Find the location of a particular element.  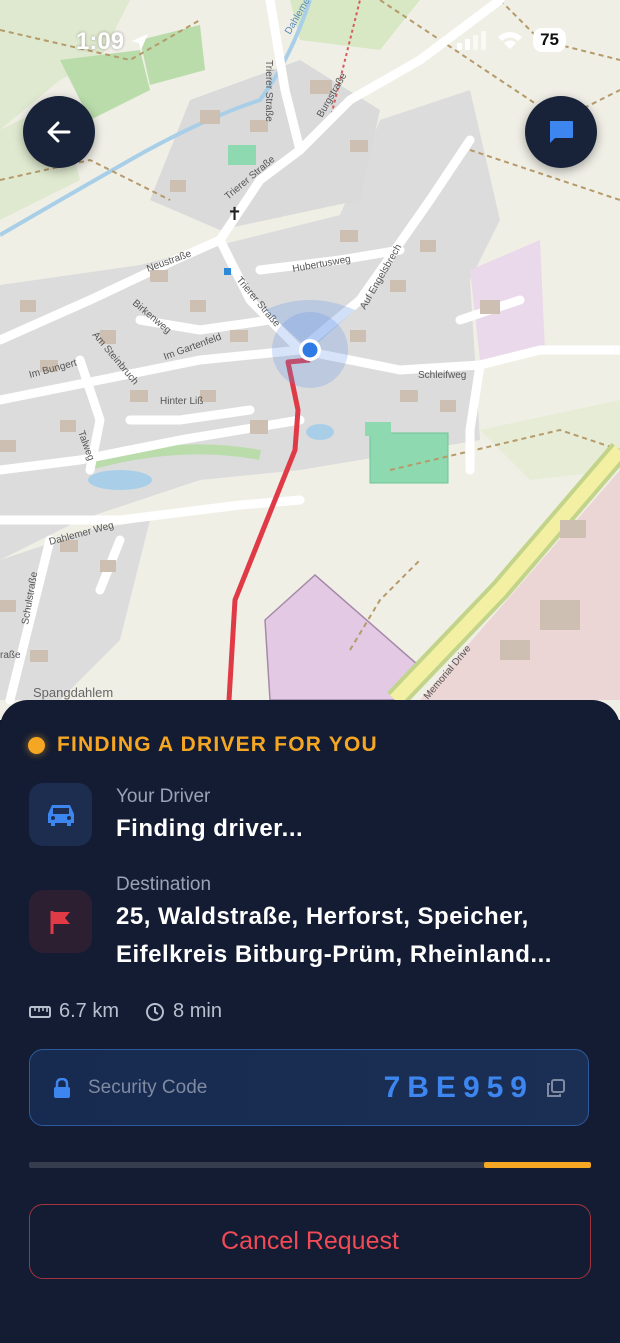

security-code-box: Security Code 7BE959 is located at coordinates (309, 1087).